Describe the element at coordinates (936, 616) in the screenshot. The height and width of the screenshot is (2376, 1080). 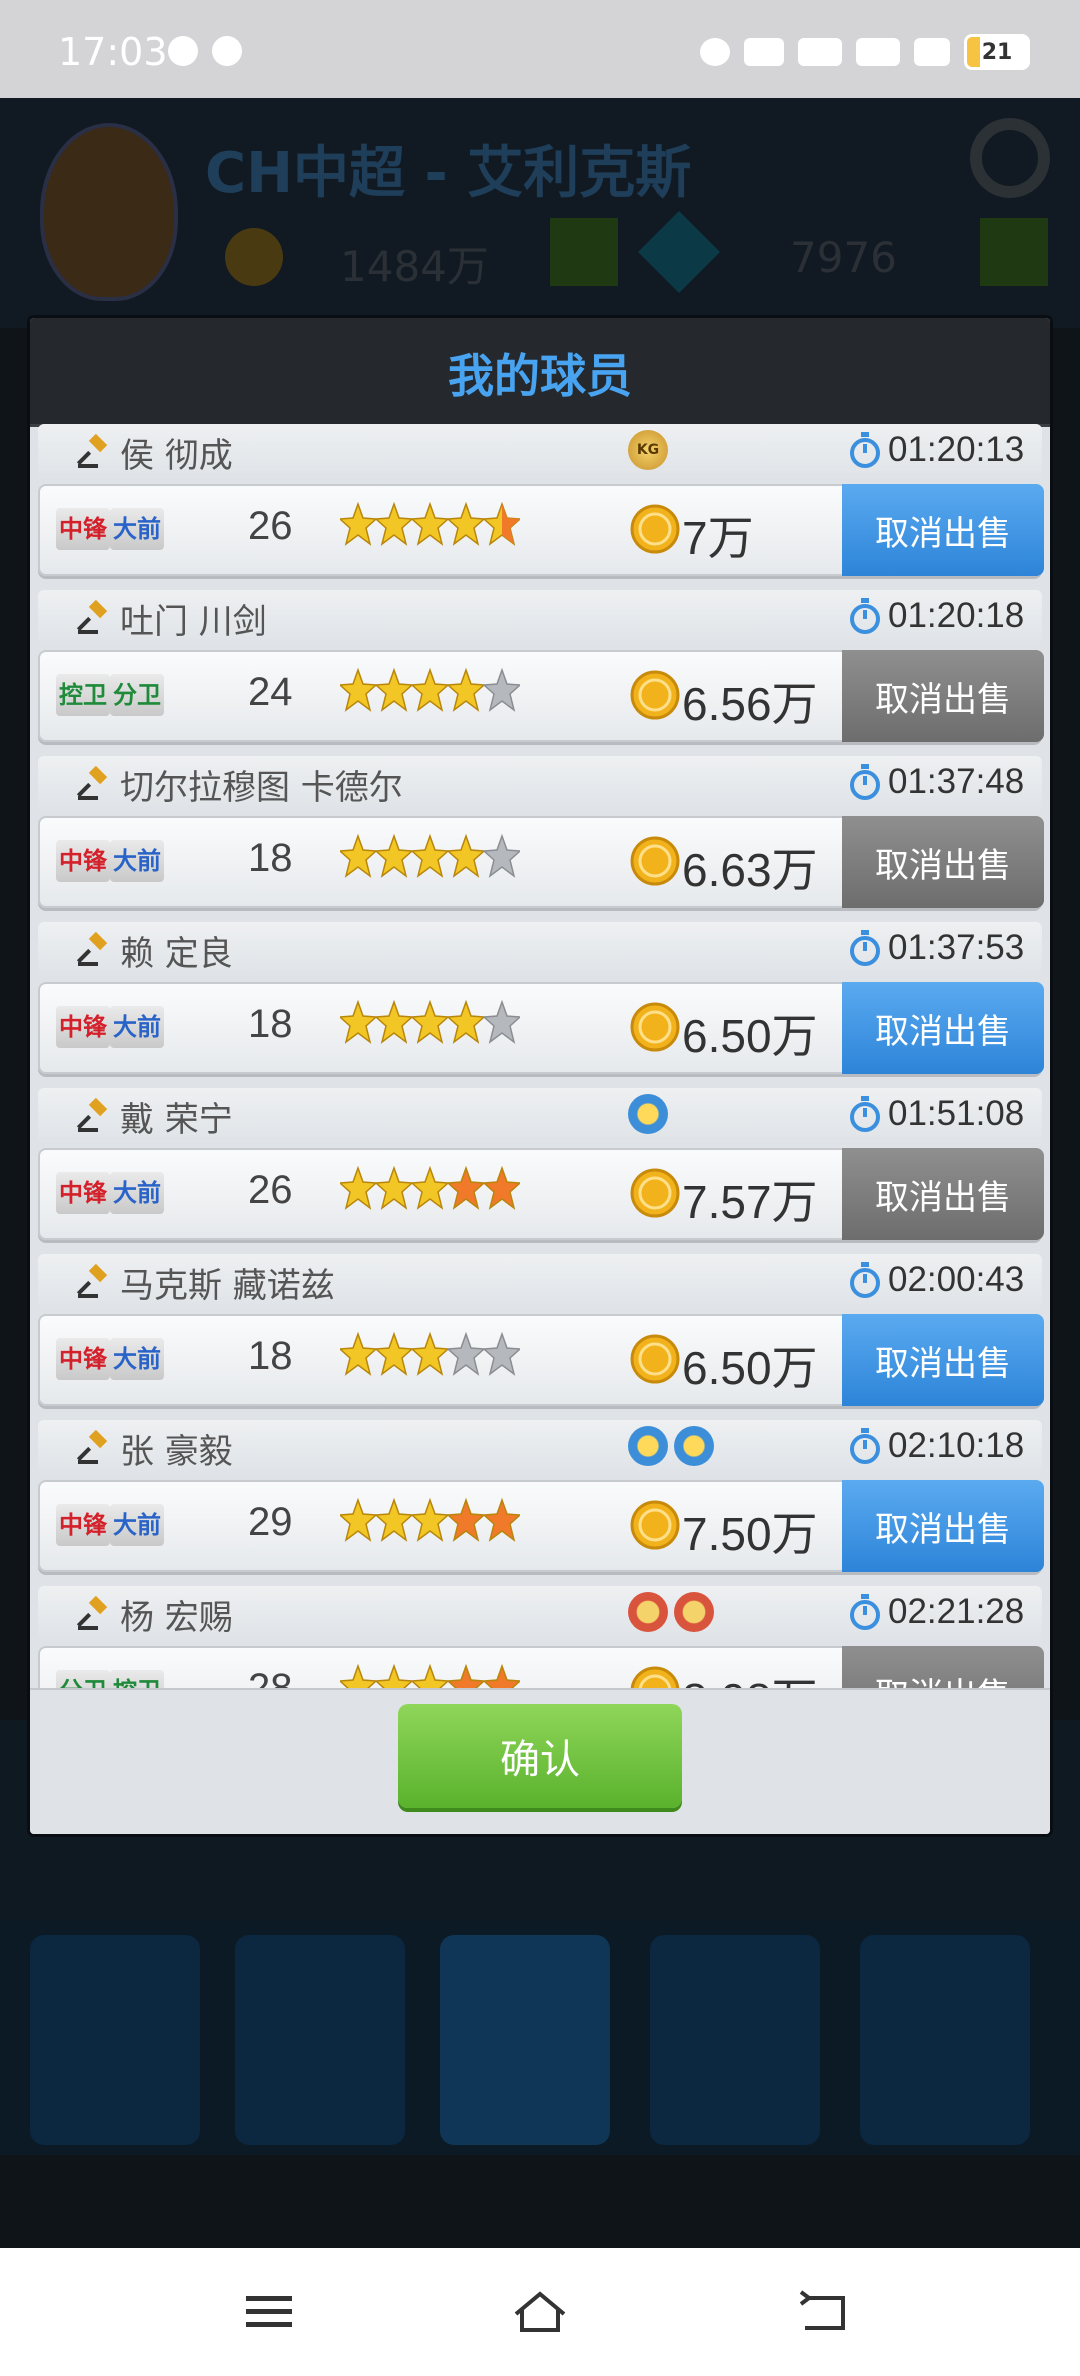
I see `sale-timer: 01:20:18` at that location.